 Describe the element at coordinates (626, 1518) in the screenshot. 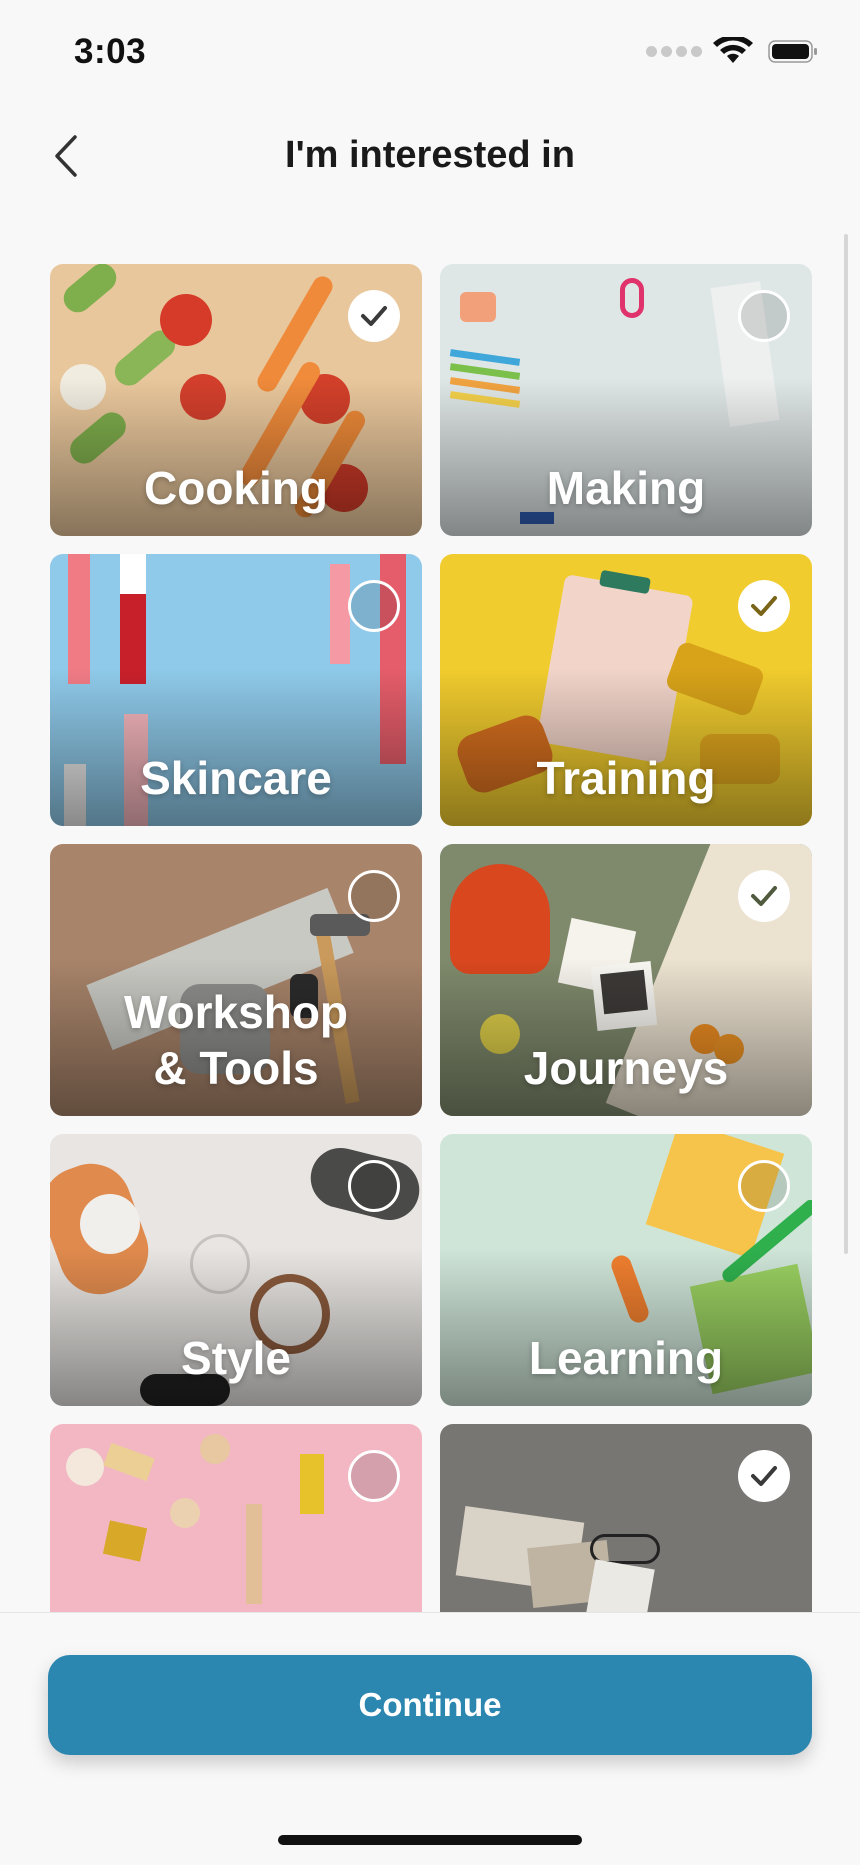

I see `category-tile-memories` at that location.